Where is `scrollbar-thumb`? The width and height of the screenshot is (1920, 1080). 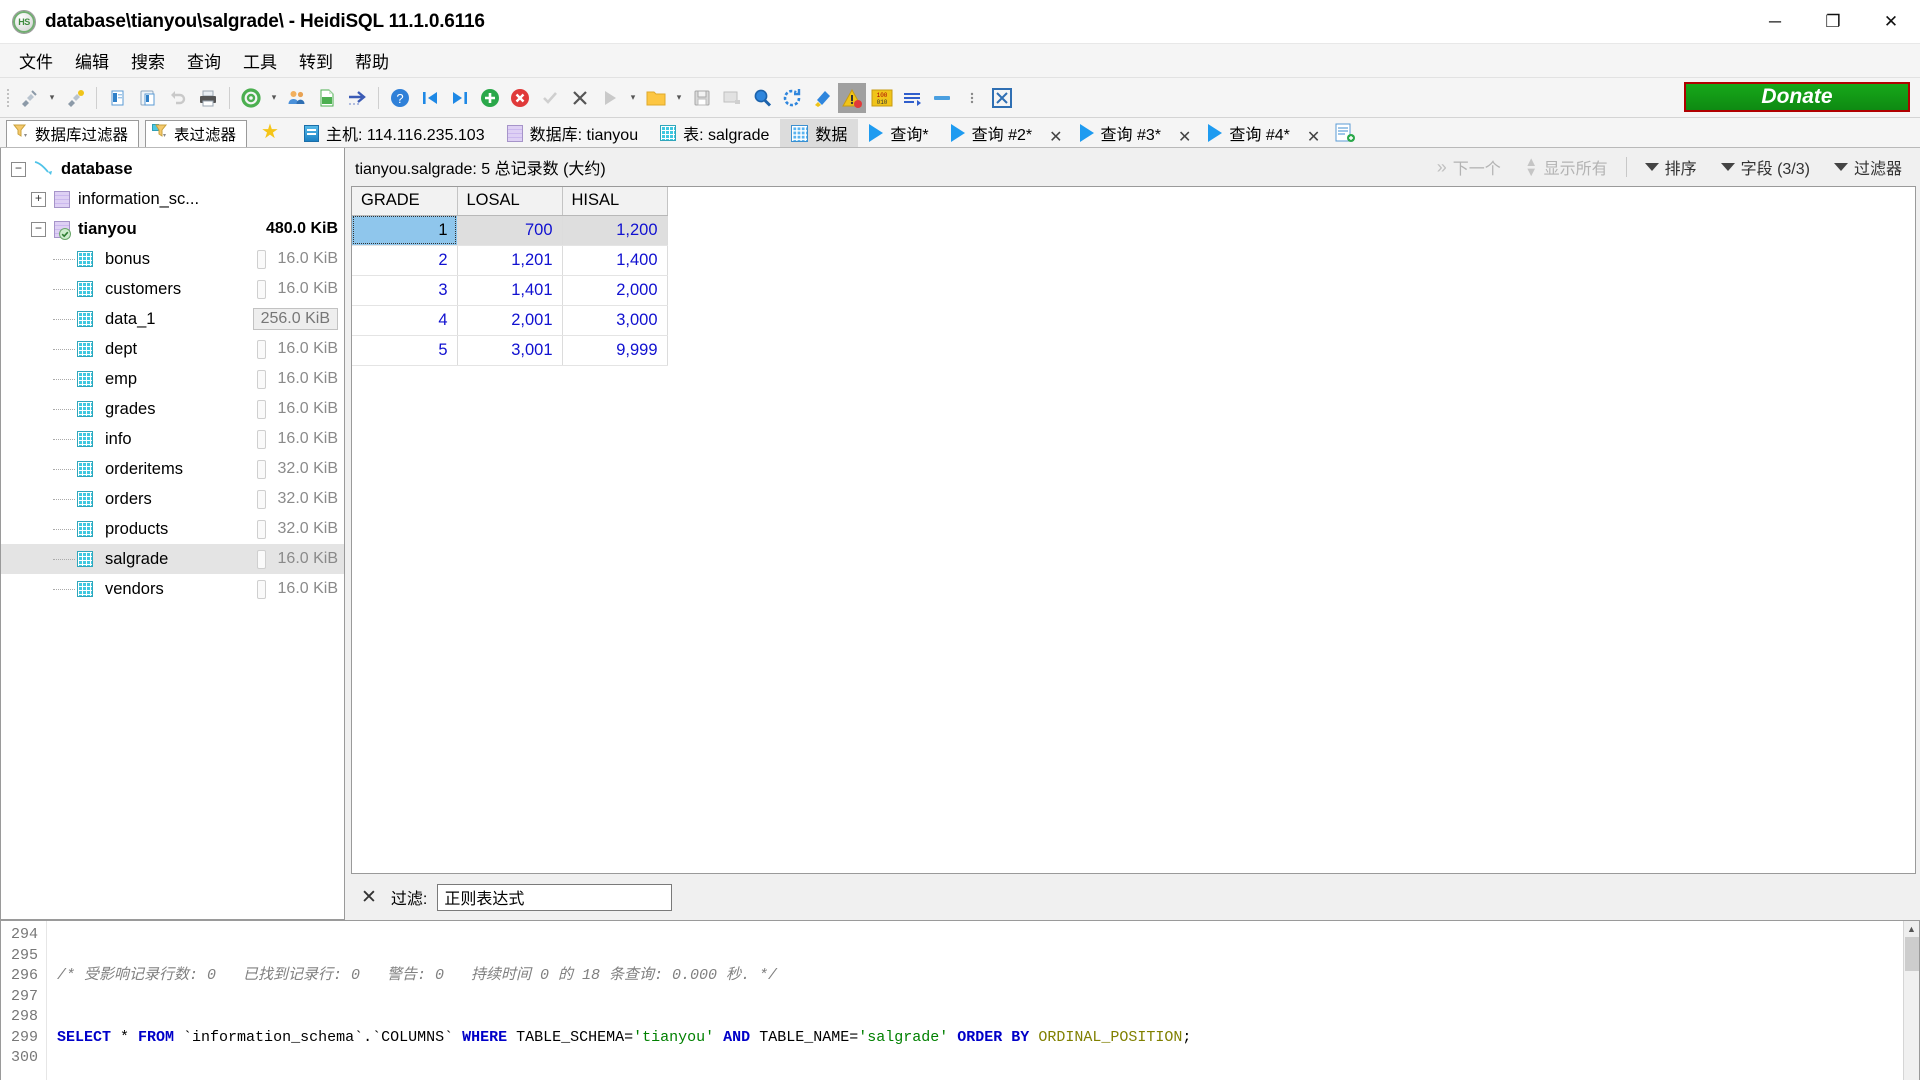 scrollbar-thumb is located at coordinates (1912, 954).